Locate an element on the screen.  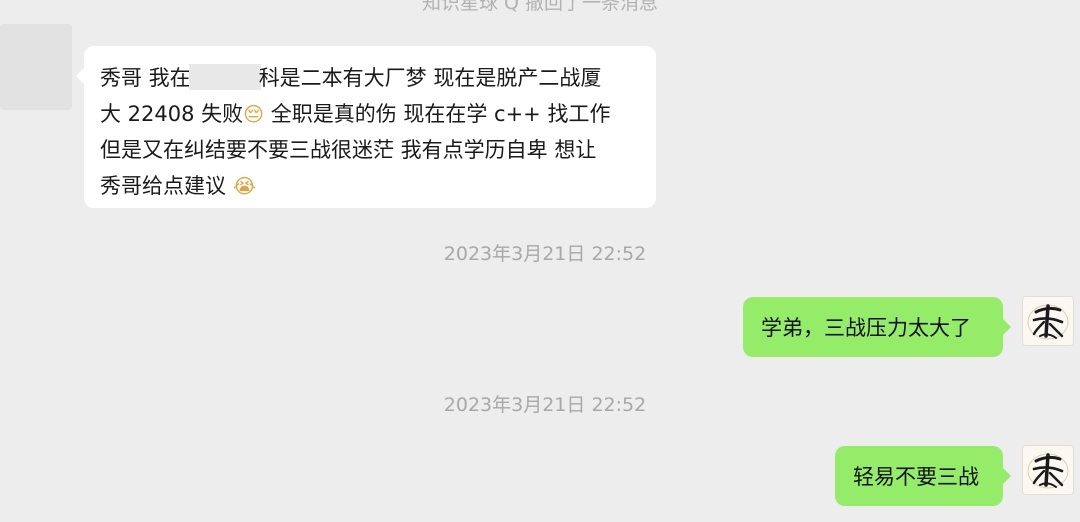
pensive-face-emoji-icon: 😔 is located at coordinates (254, 114).